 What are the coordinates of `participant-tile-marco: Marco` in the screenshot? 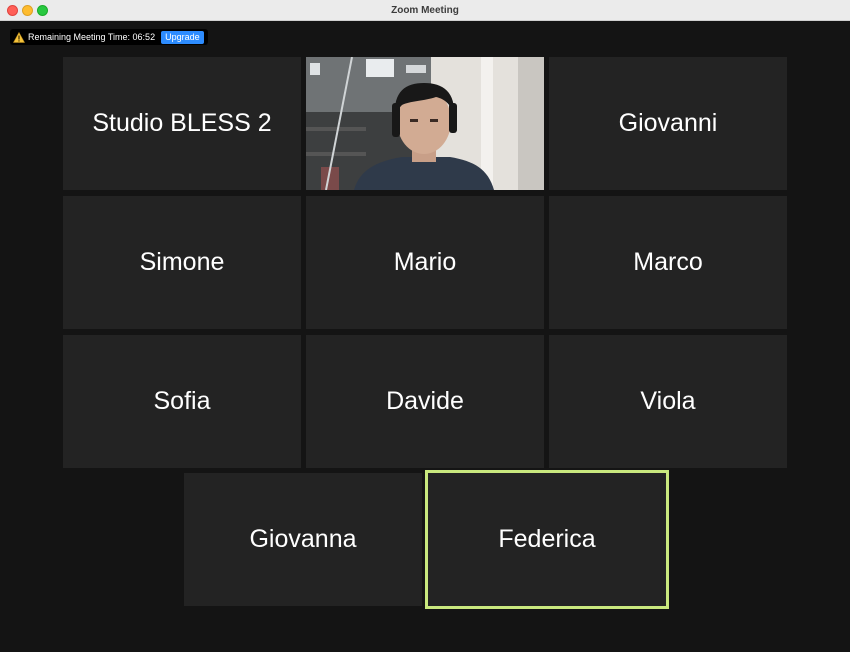 It's located at (668, 262).